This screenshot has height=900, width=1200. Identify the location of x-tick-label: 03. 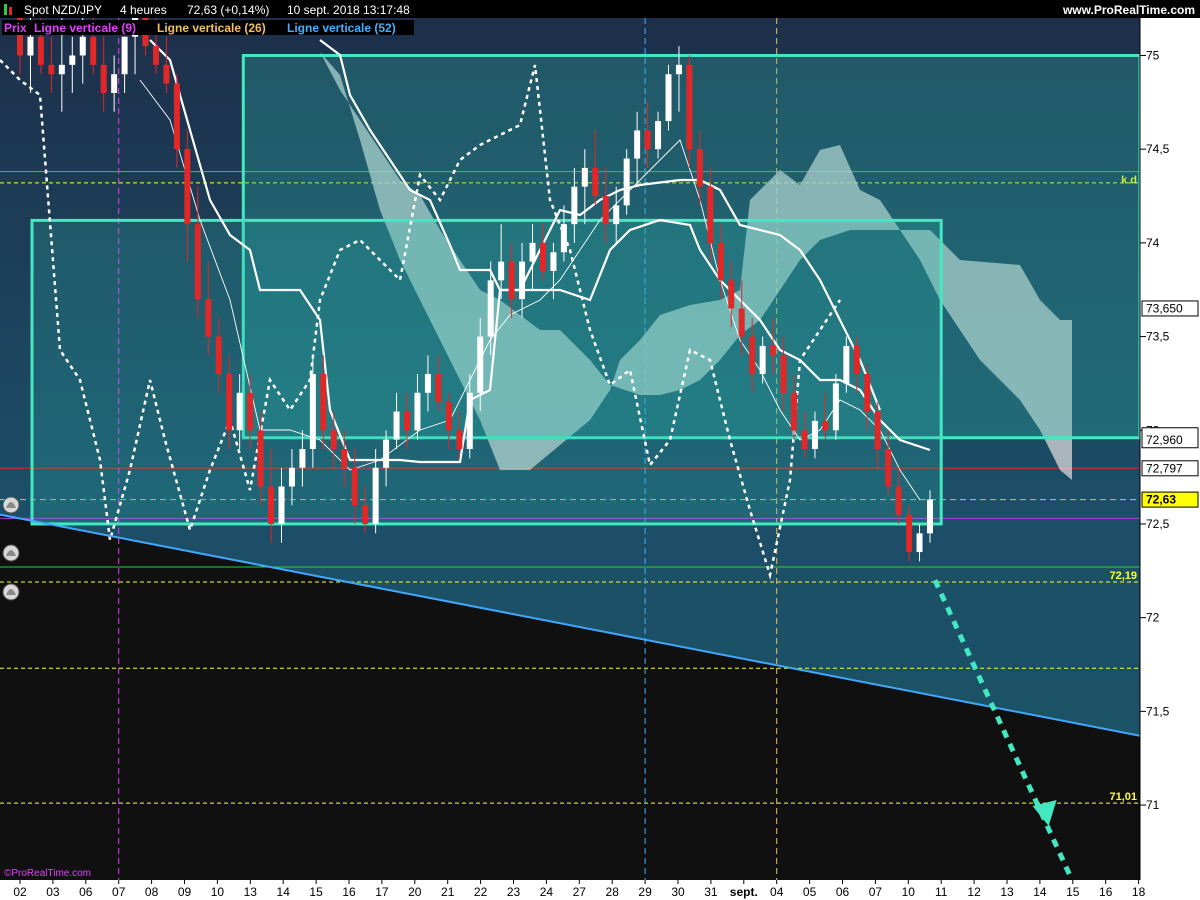
(53, 892).